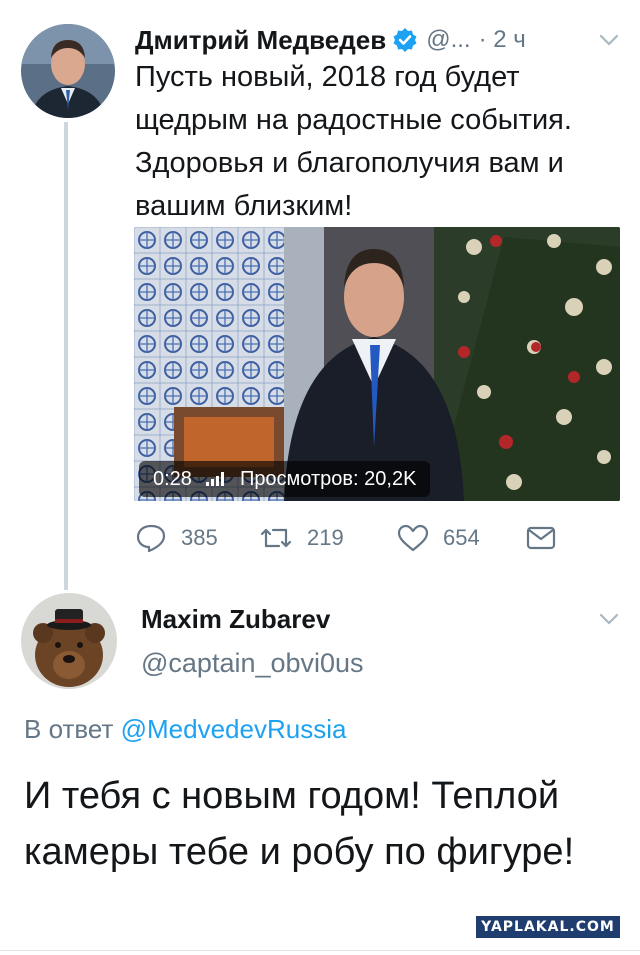  I want to click on tweet2-handle: @captain_obvi0us, so click(252, 663).